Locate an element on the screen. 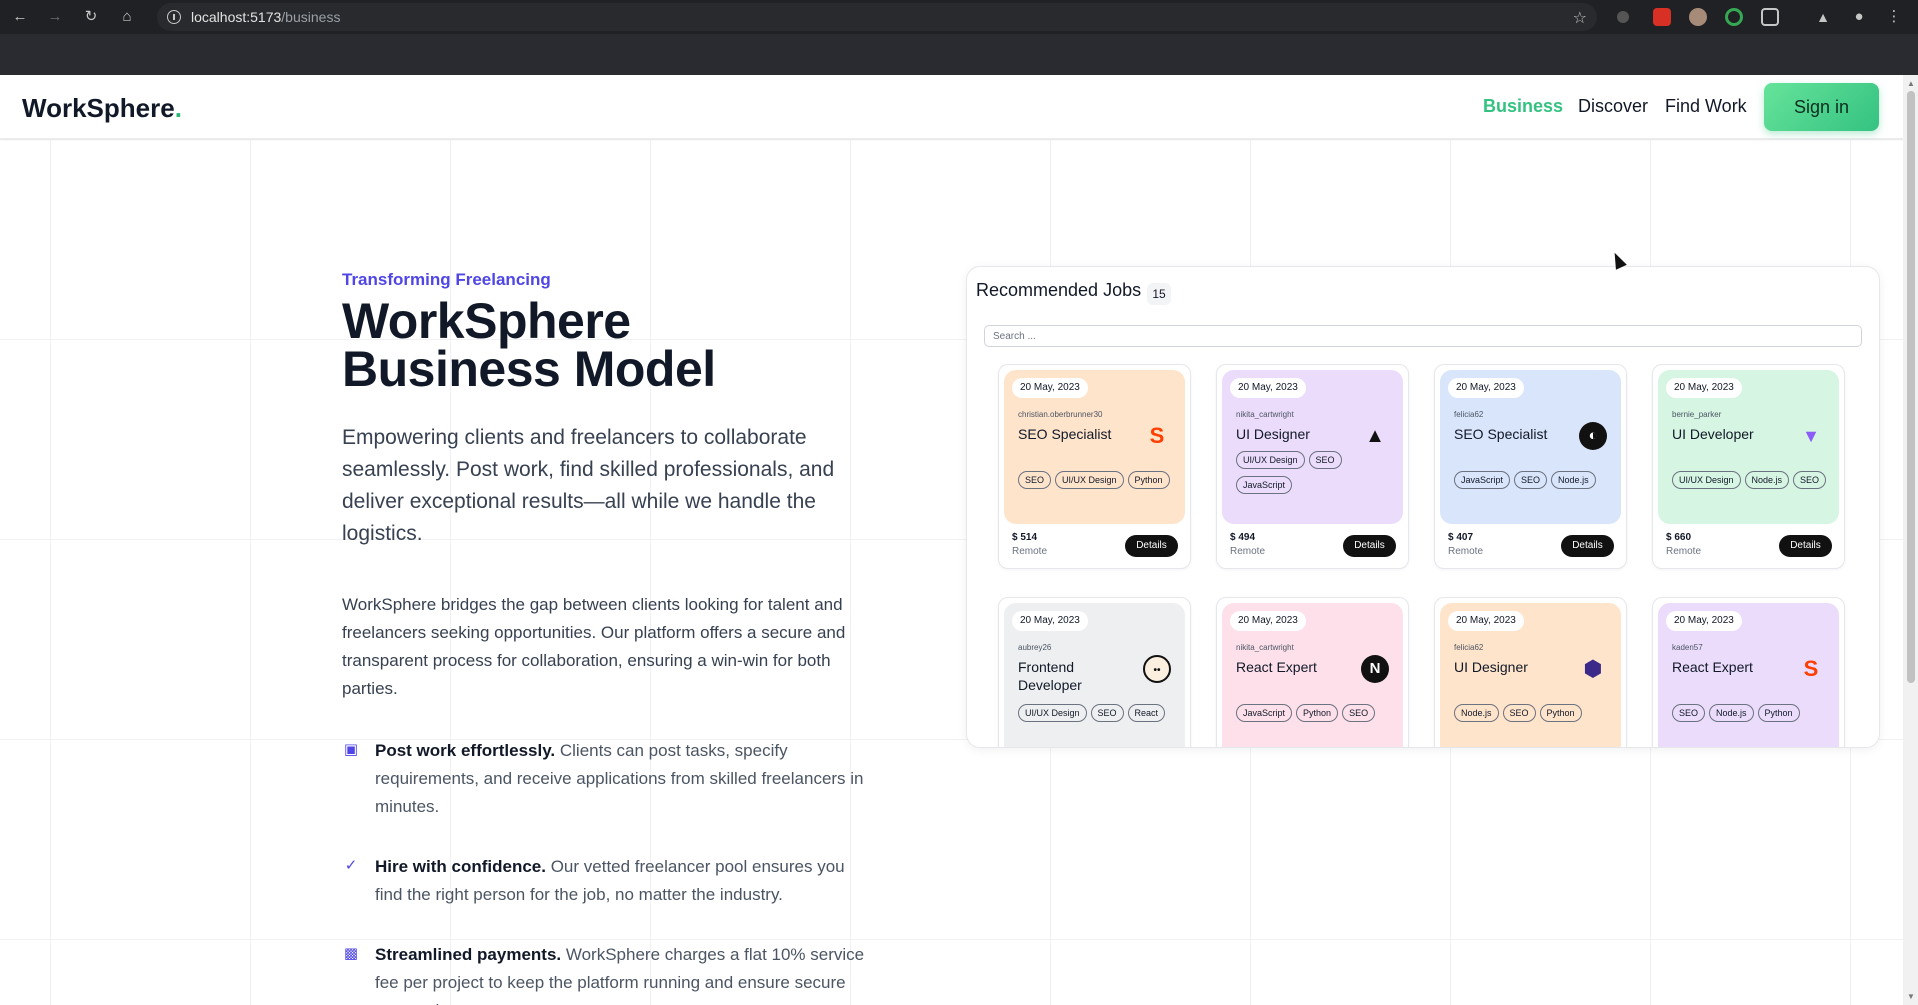 The image size is (1918, 1005). astro-icon: ▲ is located at coordinates (1375, 436).